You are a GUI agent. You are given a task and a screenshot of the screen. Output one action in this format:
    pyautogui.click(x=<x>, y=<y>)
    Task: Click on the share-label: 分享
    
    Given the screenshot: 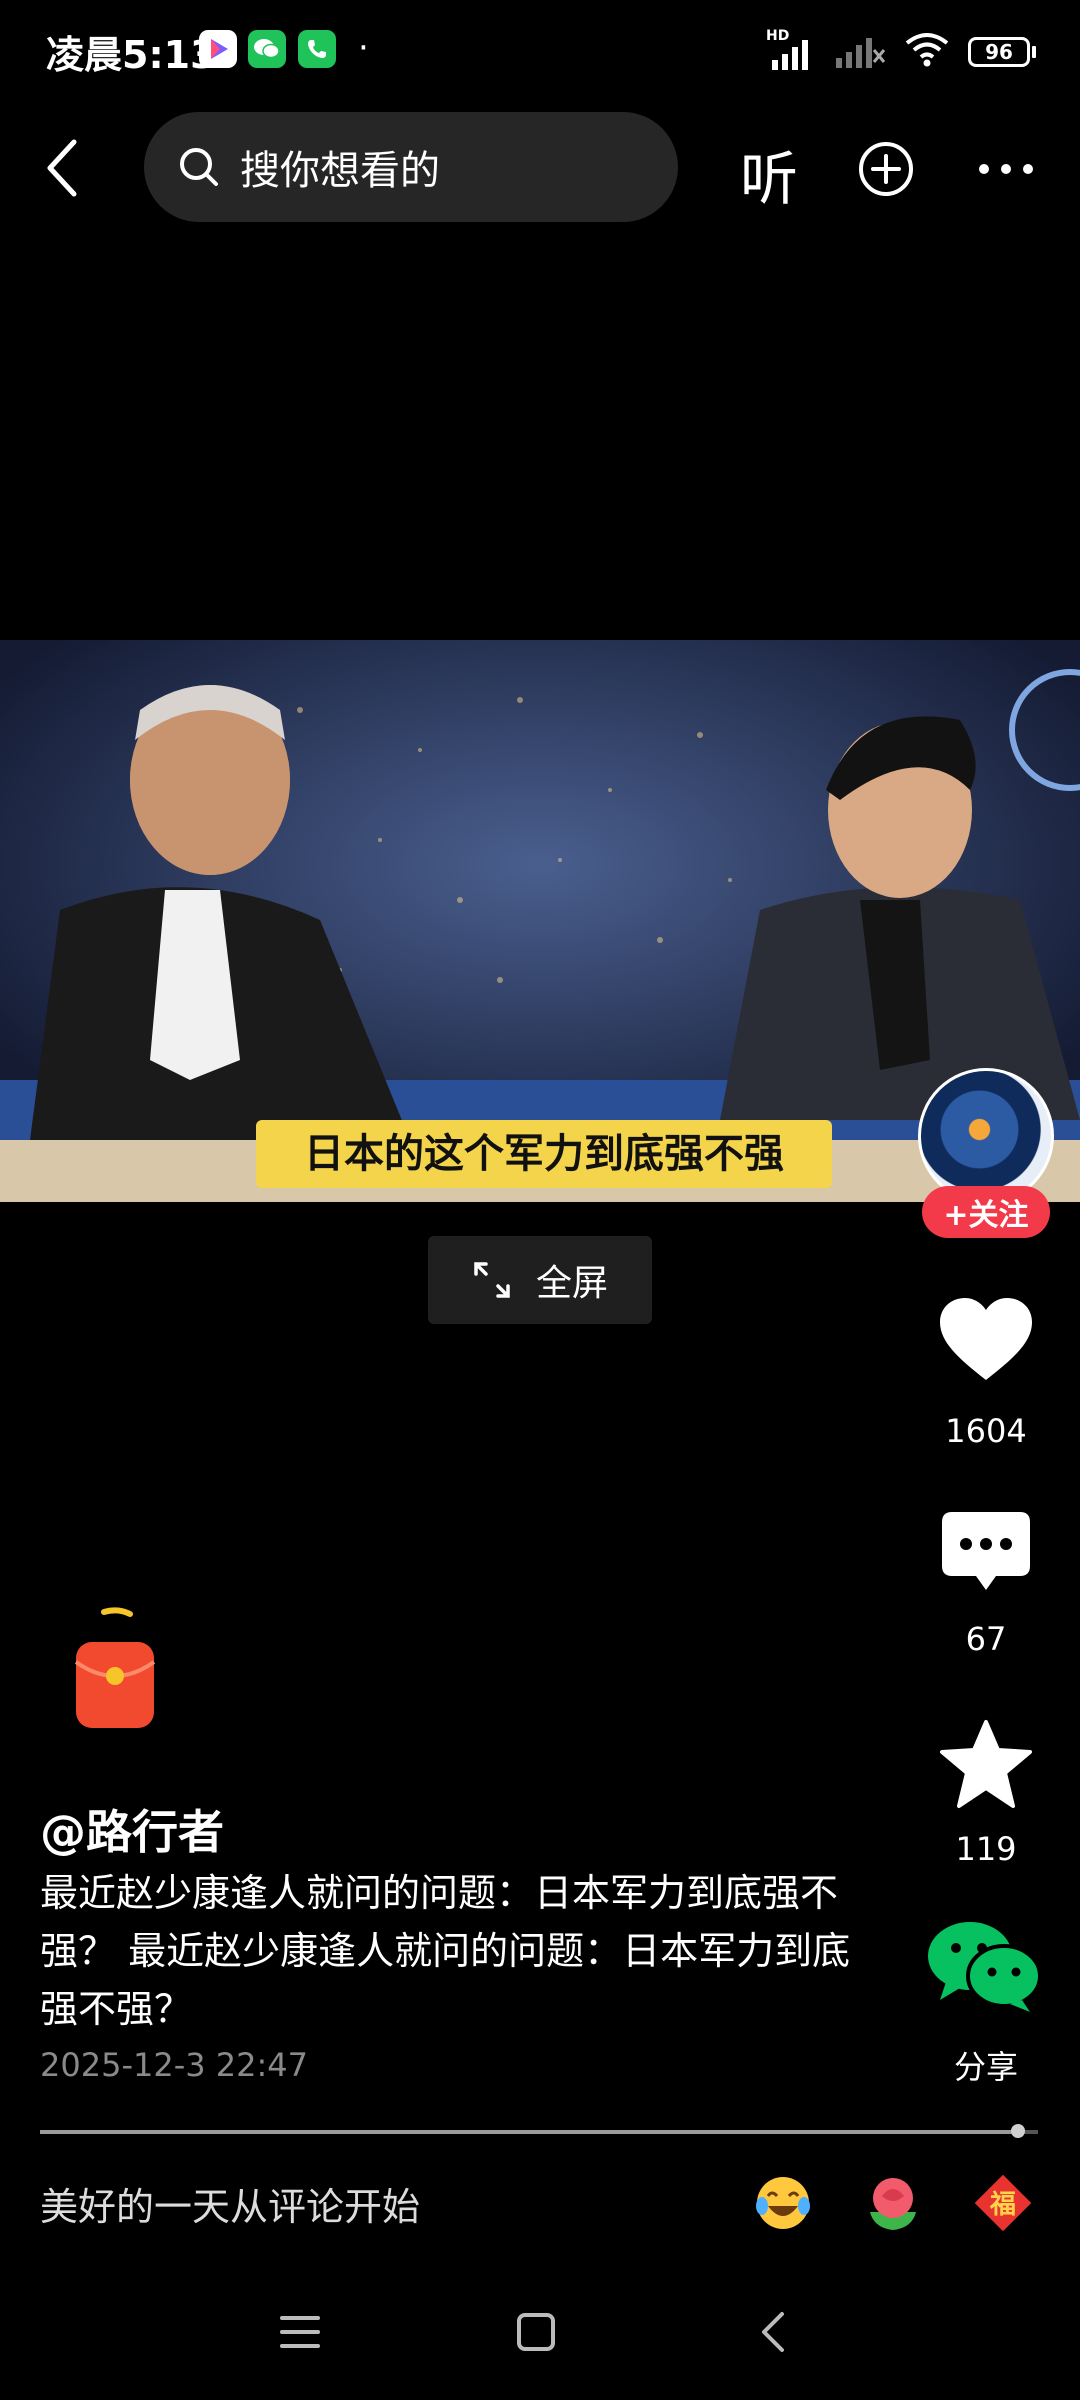 What is the action you would take?
    pyautogui.click(x=985, y=2067)
    